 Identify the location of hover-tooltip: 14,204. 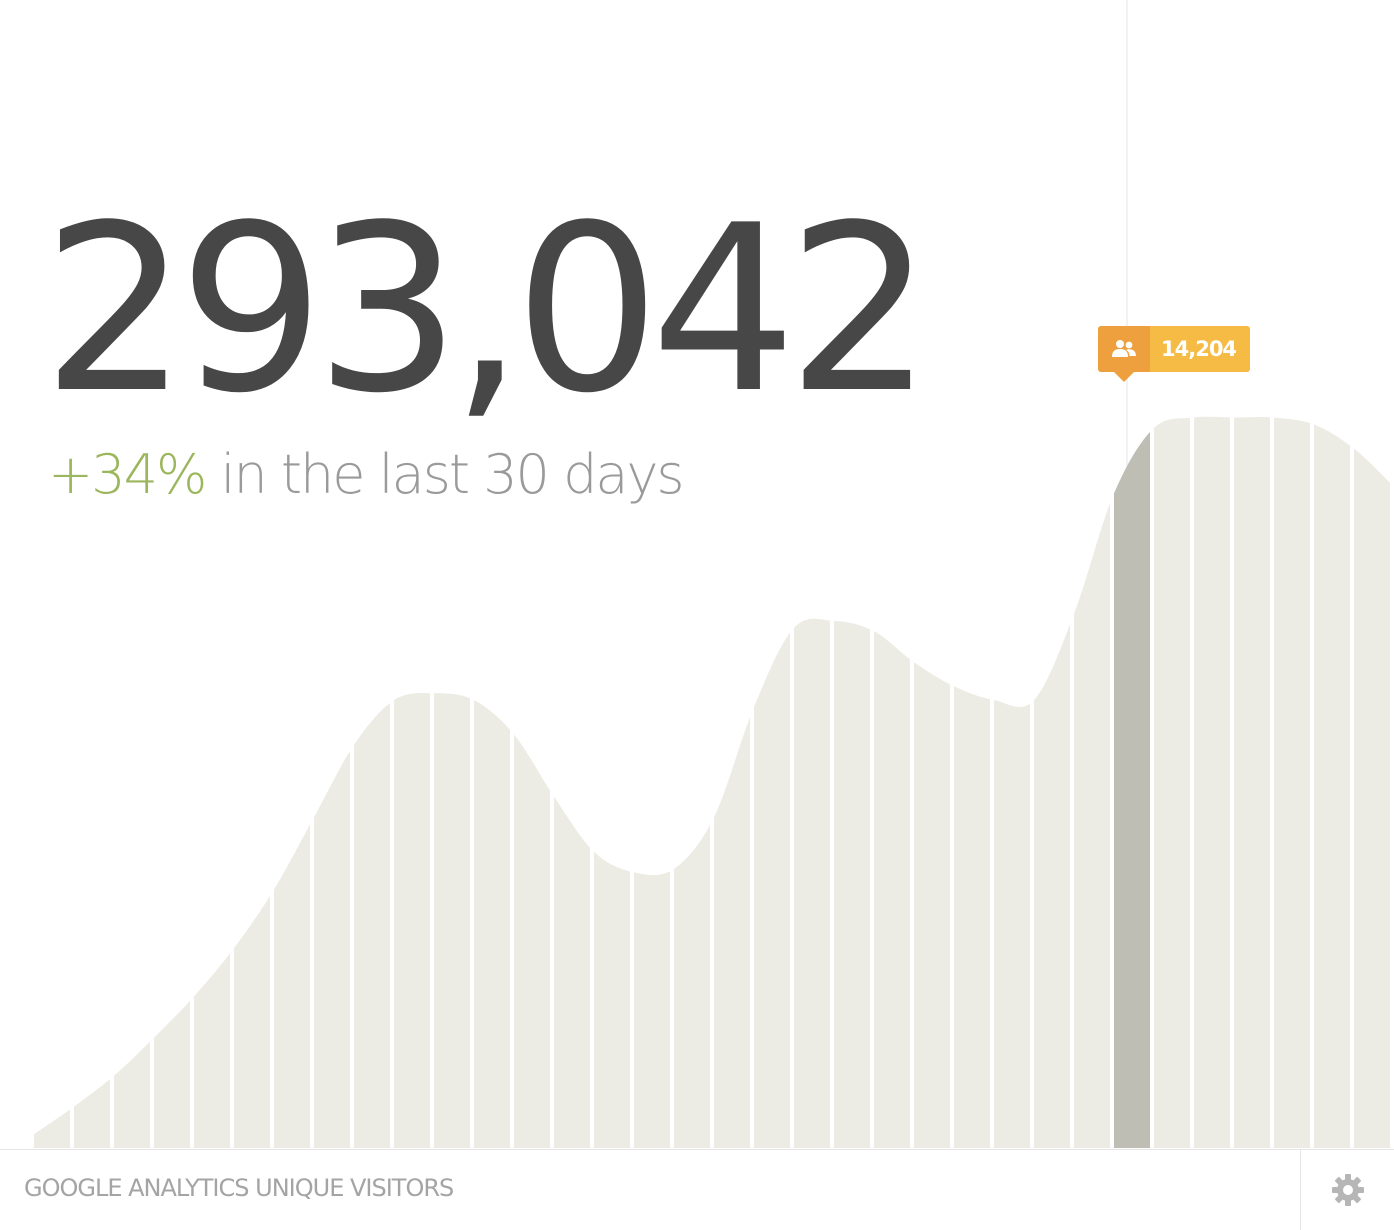
(1174, 354).